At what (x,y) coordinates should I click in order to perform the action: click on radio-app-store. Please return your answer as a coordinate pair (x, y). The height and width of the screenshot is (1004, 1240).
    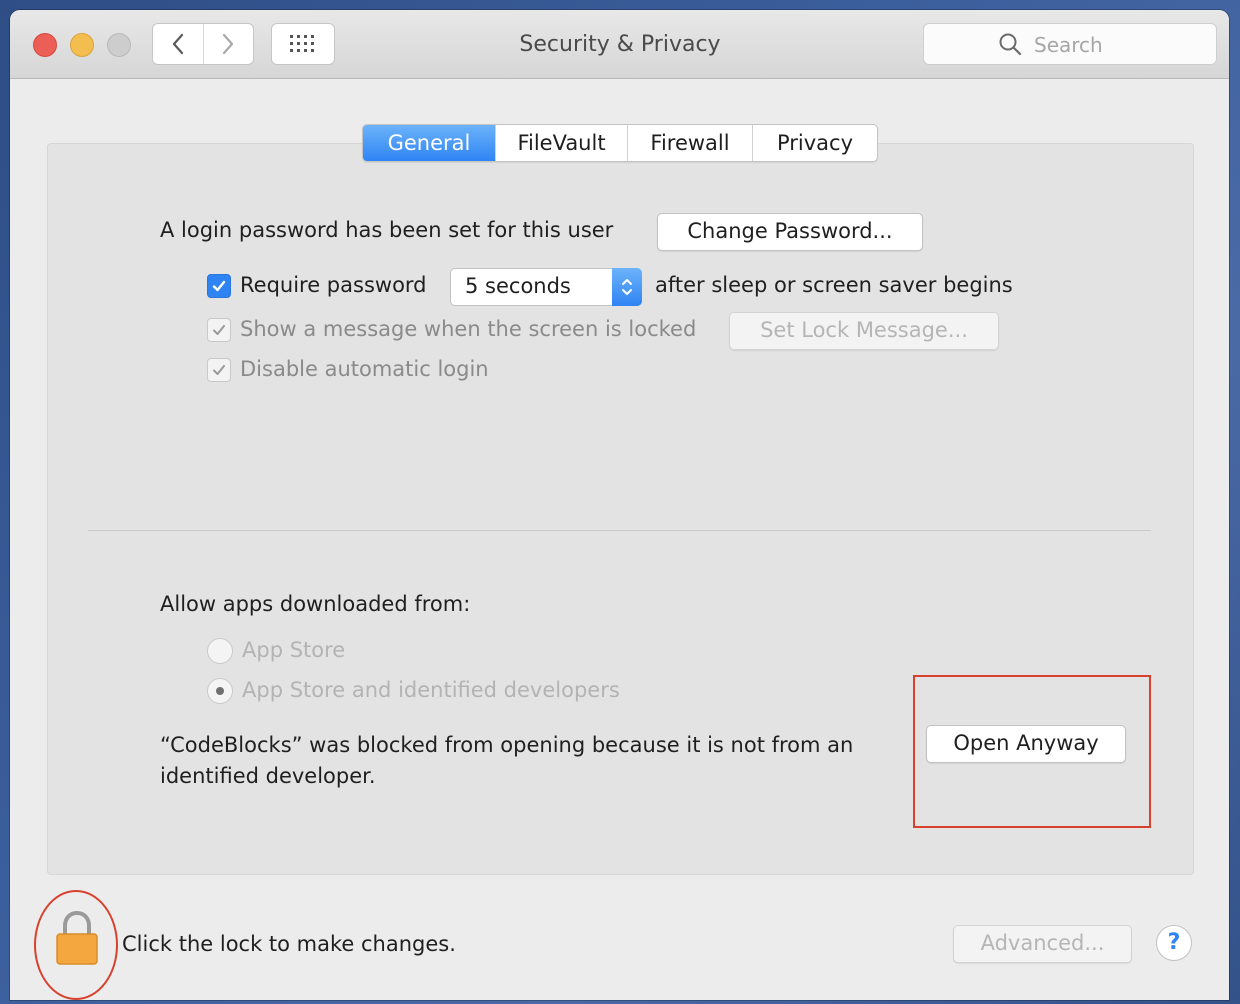
    Looking at the image, I should click on (220, 651).